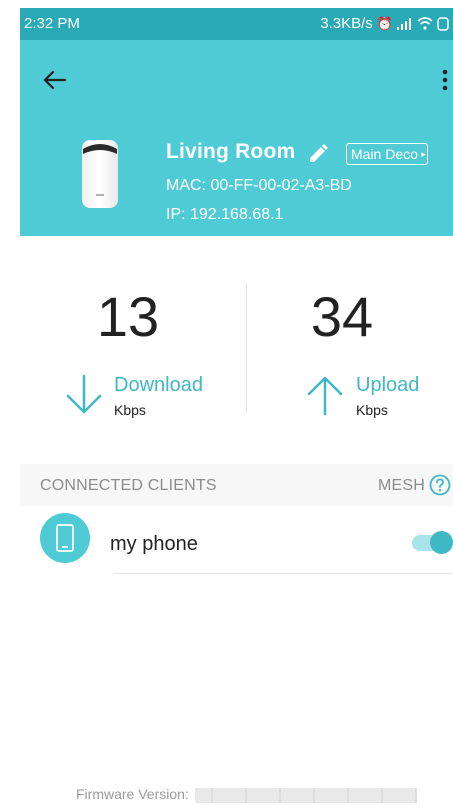 Image resolution: width=453 pixels, height=811 pixels. Describe the element at coordinates (372, 410) in the screenshot. I see `upload-unit: Kbps` at that location.